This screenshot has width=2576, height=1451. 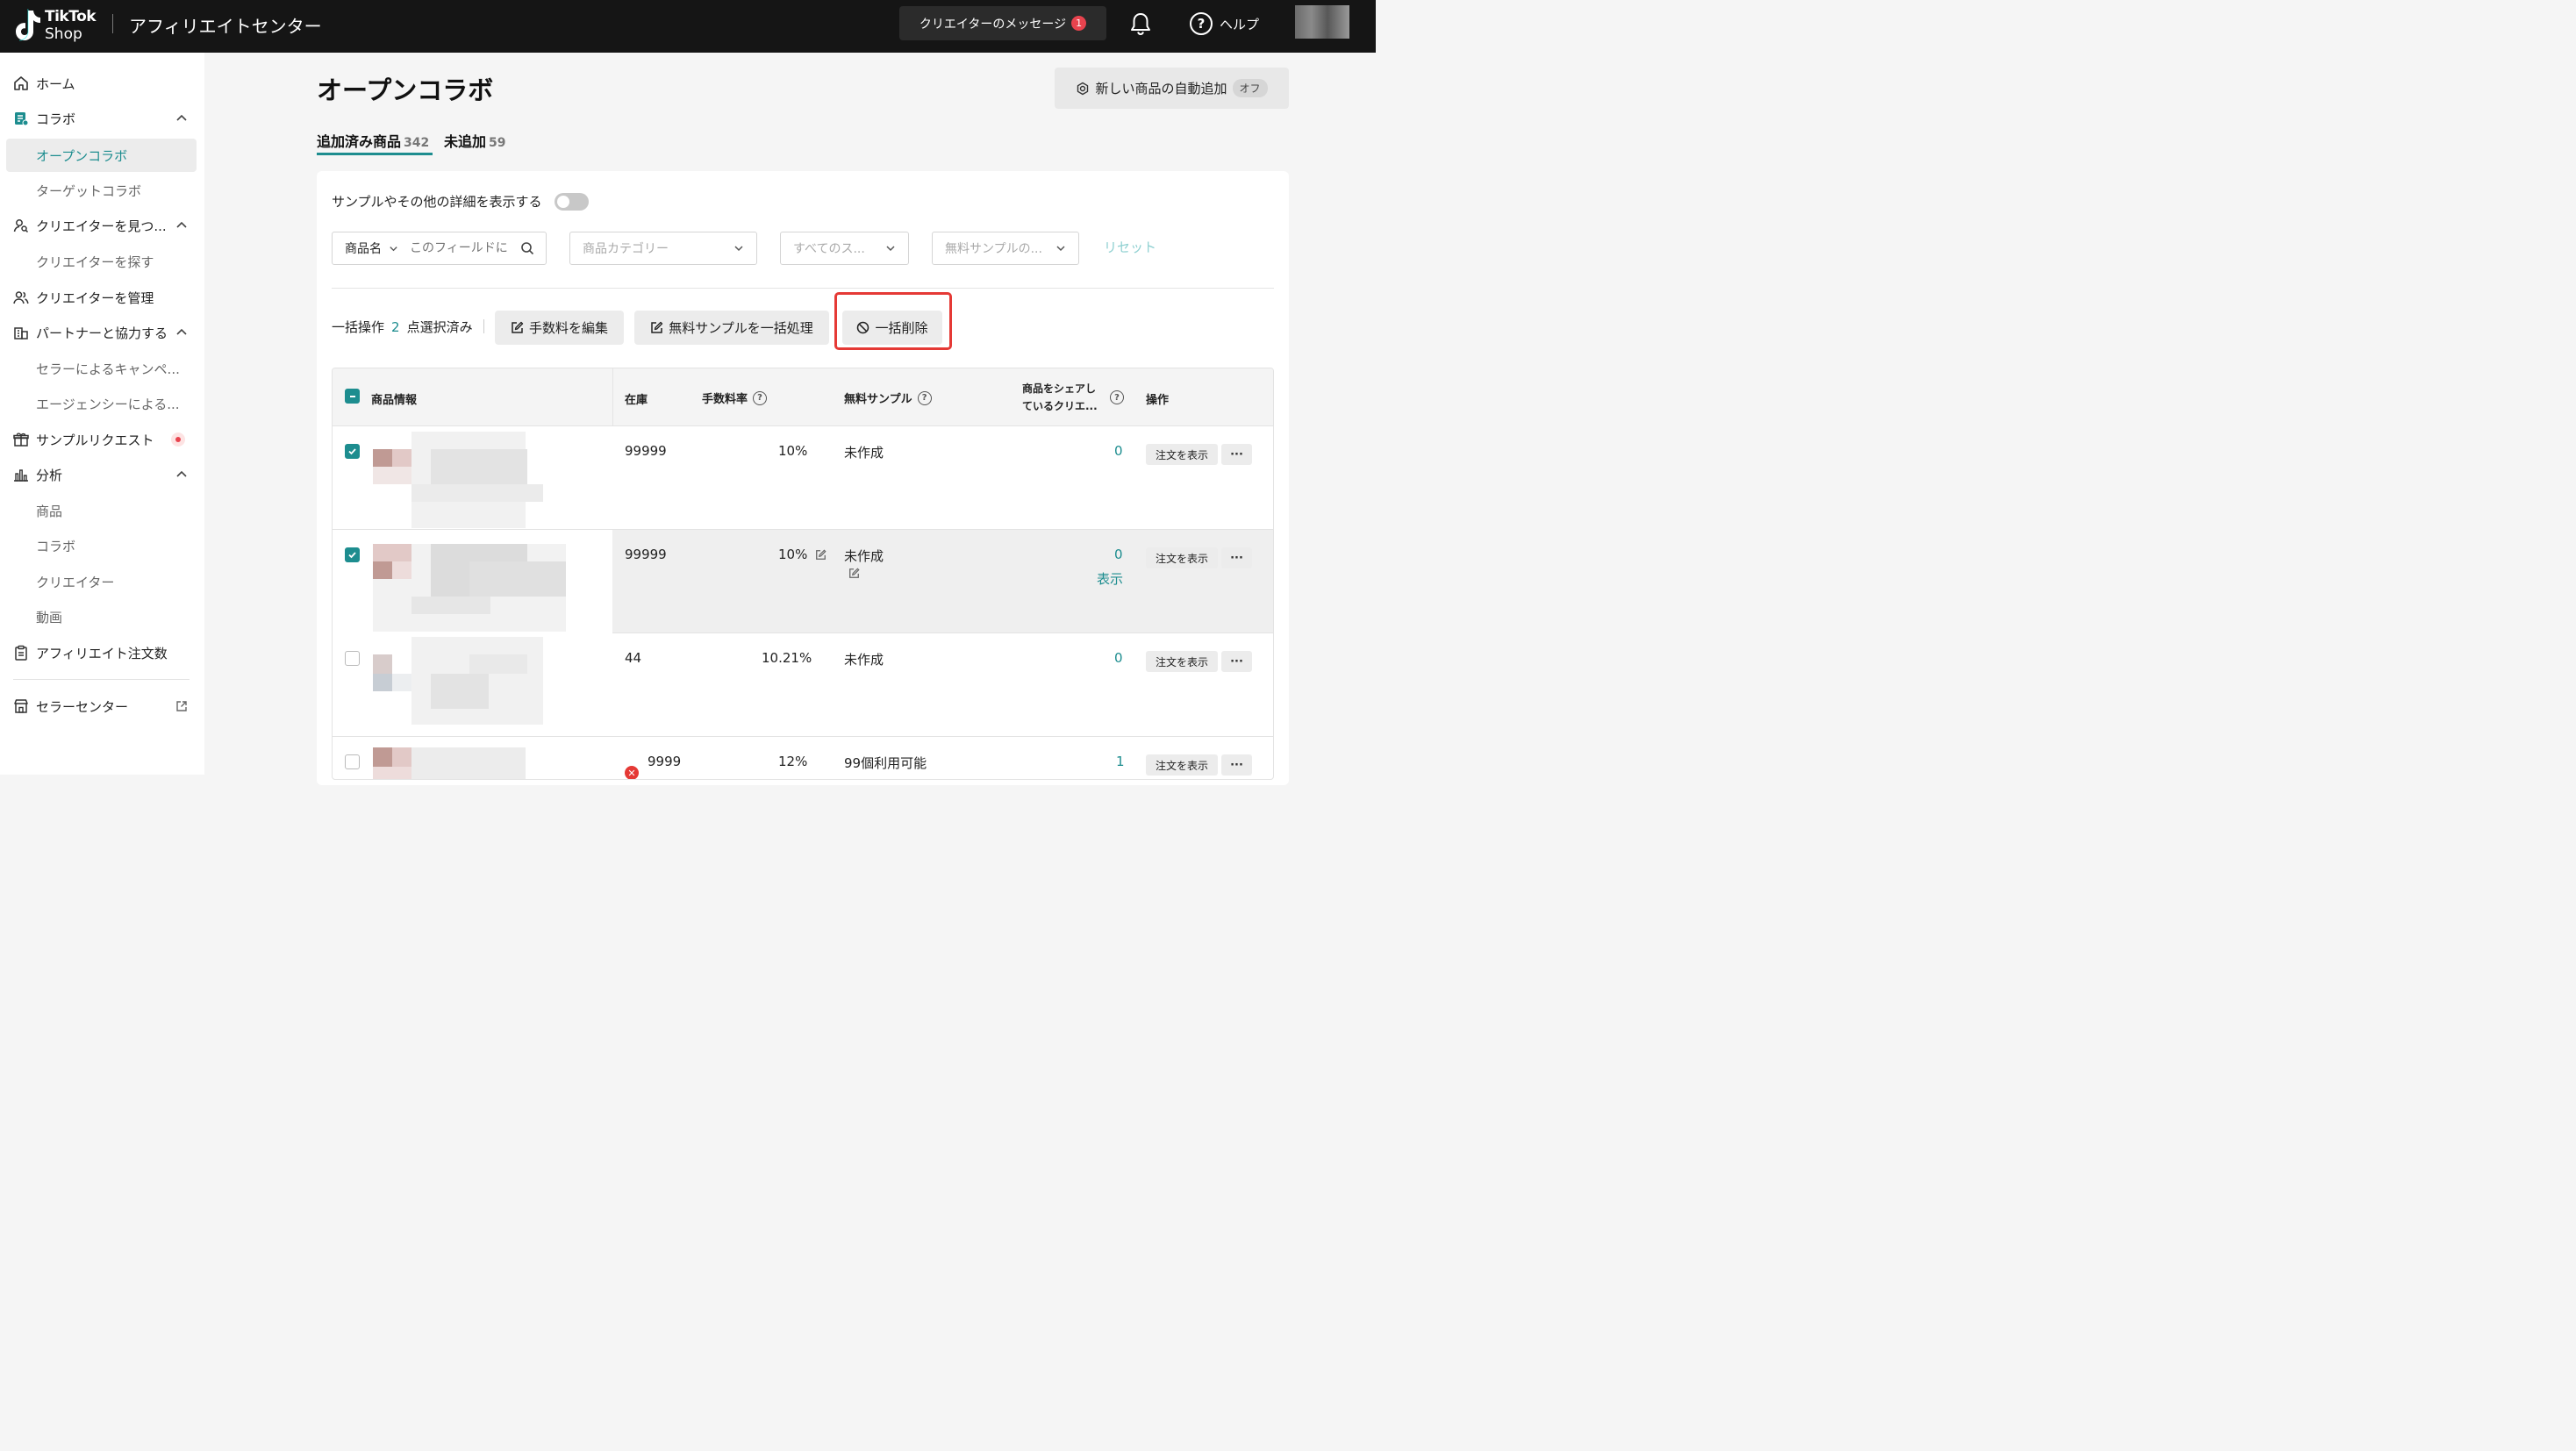 What do you see at coordinates (102, 545) in the screenshot?
I see `sidebar-item-analytics-collab: コラボ` at bounding box center [102, 545].